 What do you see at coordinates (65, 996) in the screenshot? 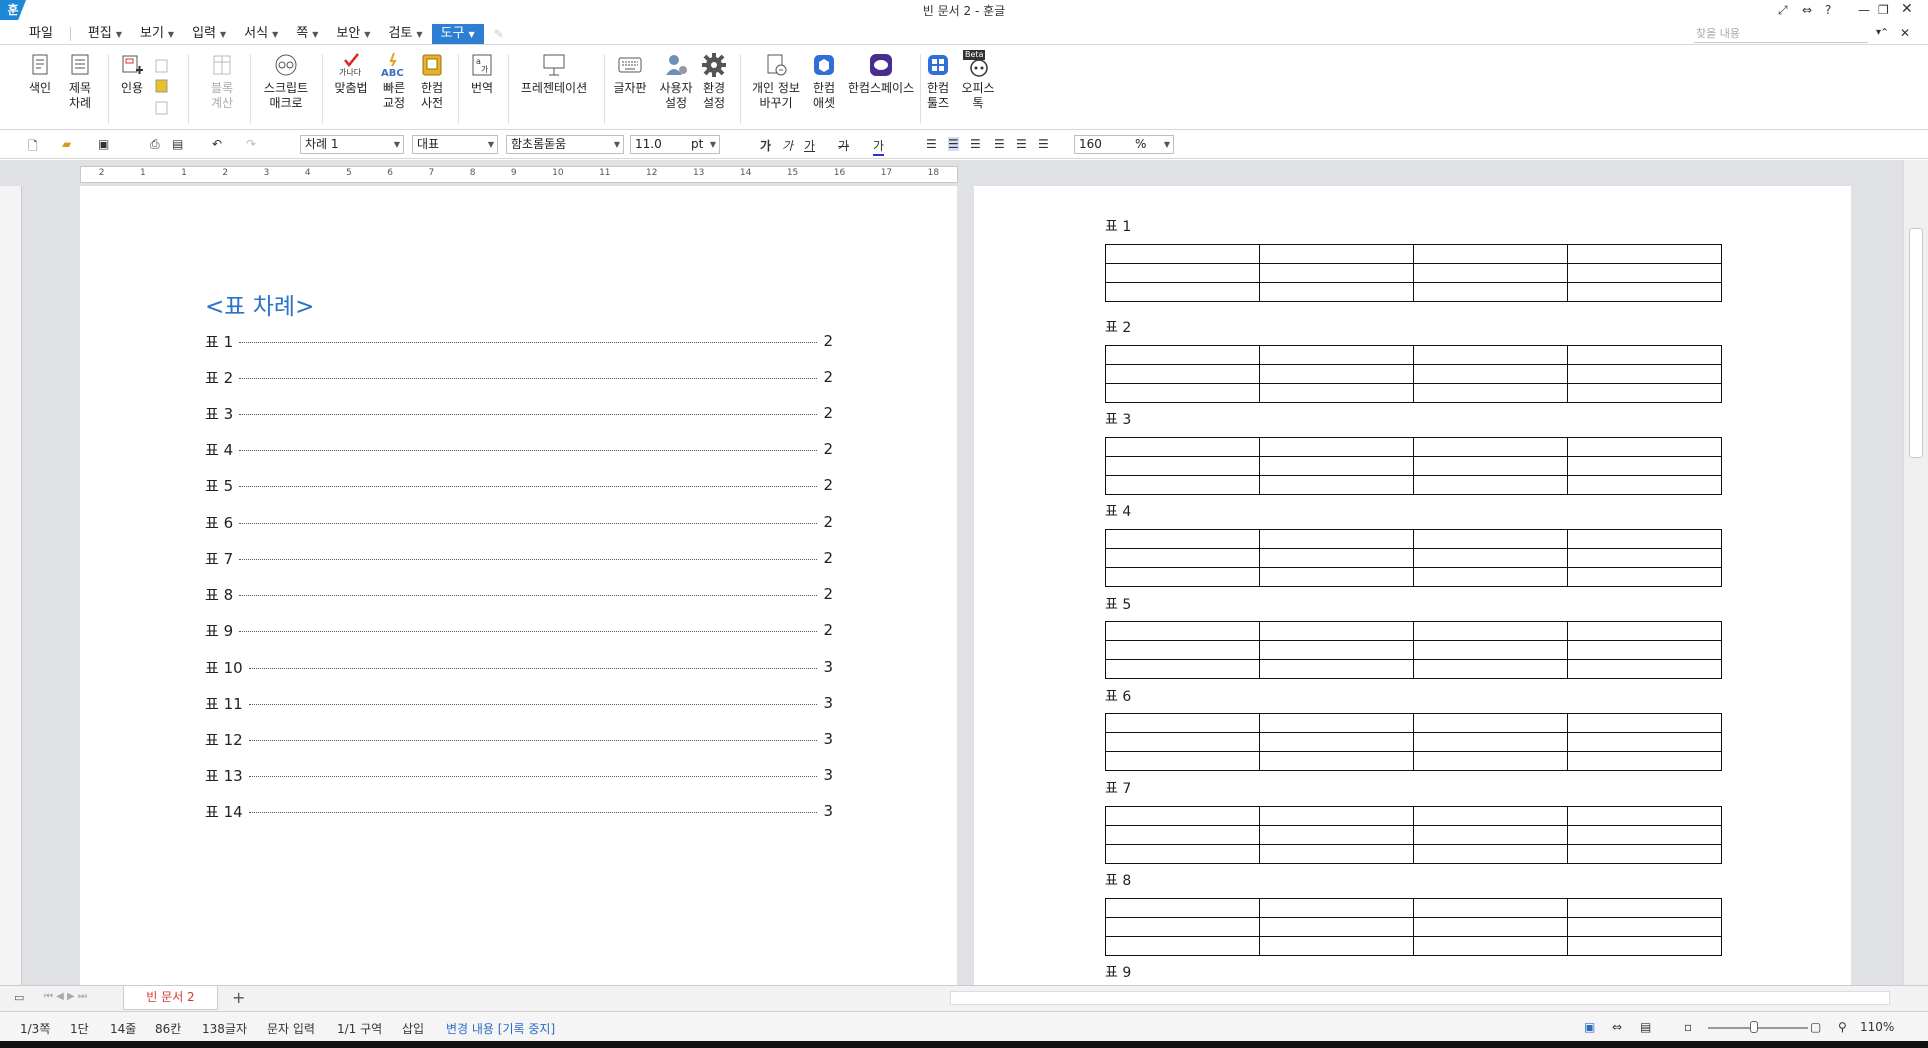
I see `tab-nav-icon: ⏮ ◀ ▶ ⏭` at bounding box center [65, 996].